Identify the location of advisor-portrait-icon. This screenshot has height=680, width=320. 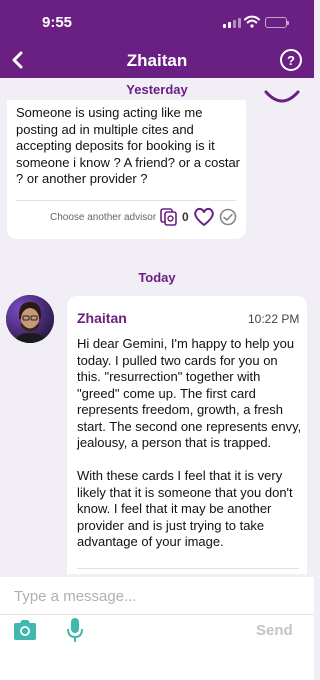
(30, 319).